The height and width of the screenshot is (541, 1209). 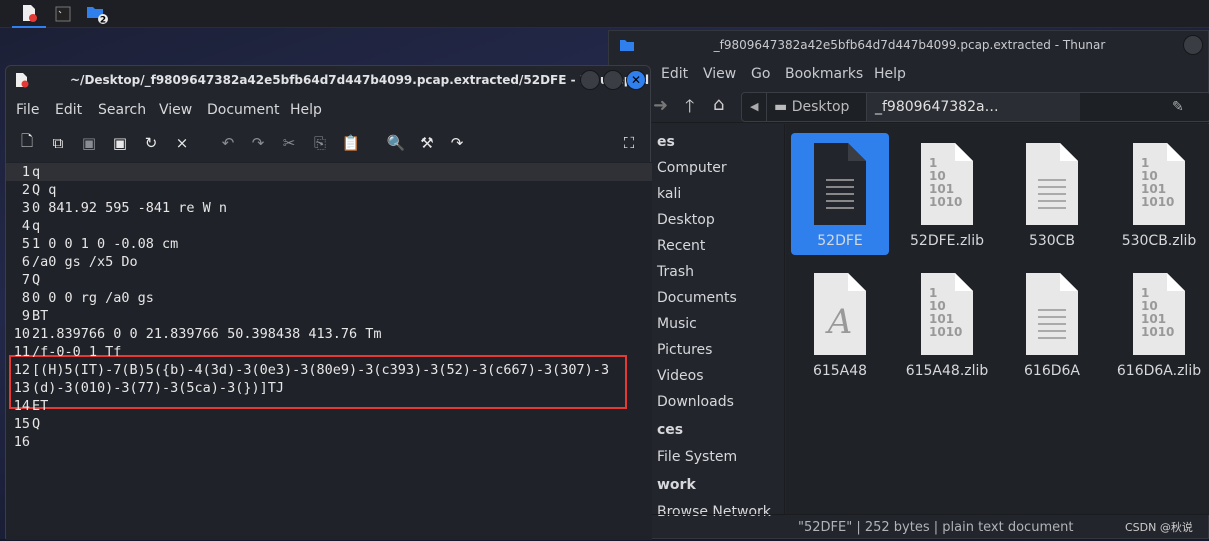 I want to click on save-as-icon: ▣, so click(x=120, y=143).